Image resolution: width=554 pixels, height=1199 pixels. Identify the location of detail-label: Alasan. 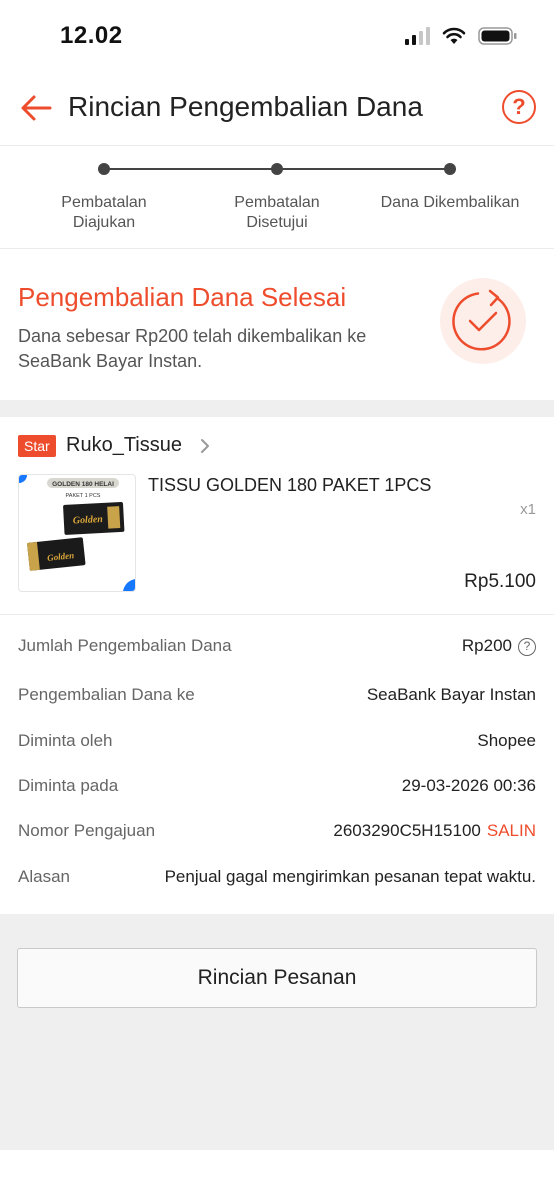
(44, 876).